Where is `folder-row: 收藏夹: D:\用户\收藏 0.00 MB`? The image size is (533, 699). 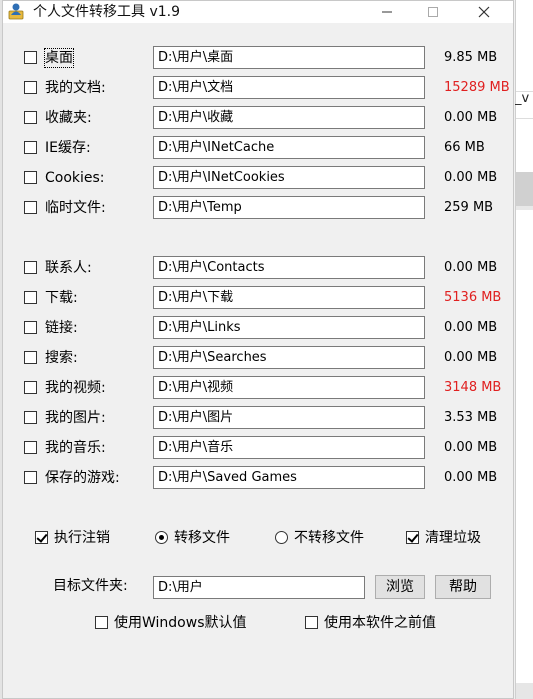 folder-row: 收藏夹: D:\用户\收藏 0.00 MB is located at coordinates (258, 118).